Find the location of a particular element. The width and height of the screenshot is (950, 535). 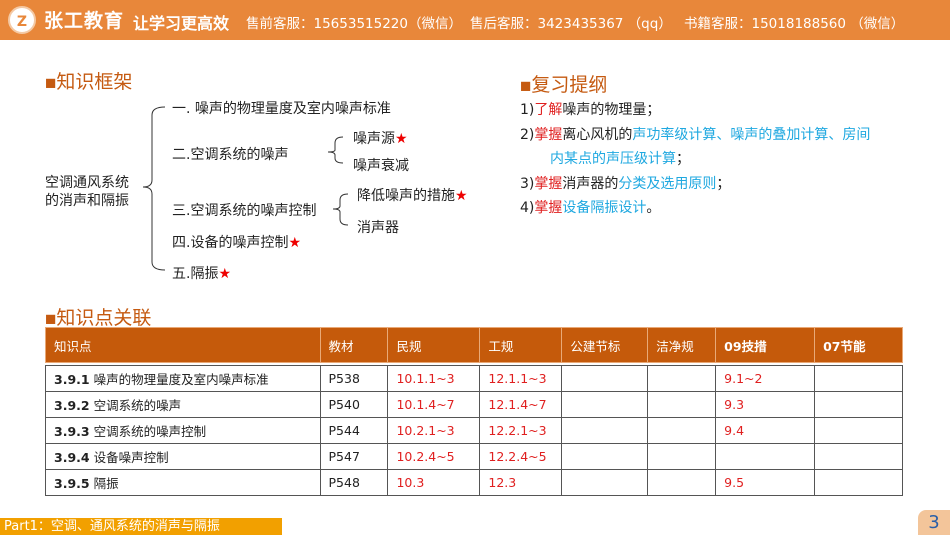

topic-name: 设备噪声控制 is located at coordinates (131, 457).